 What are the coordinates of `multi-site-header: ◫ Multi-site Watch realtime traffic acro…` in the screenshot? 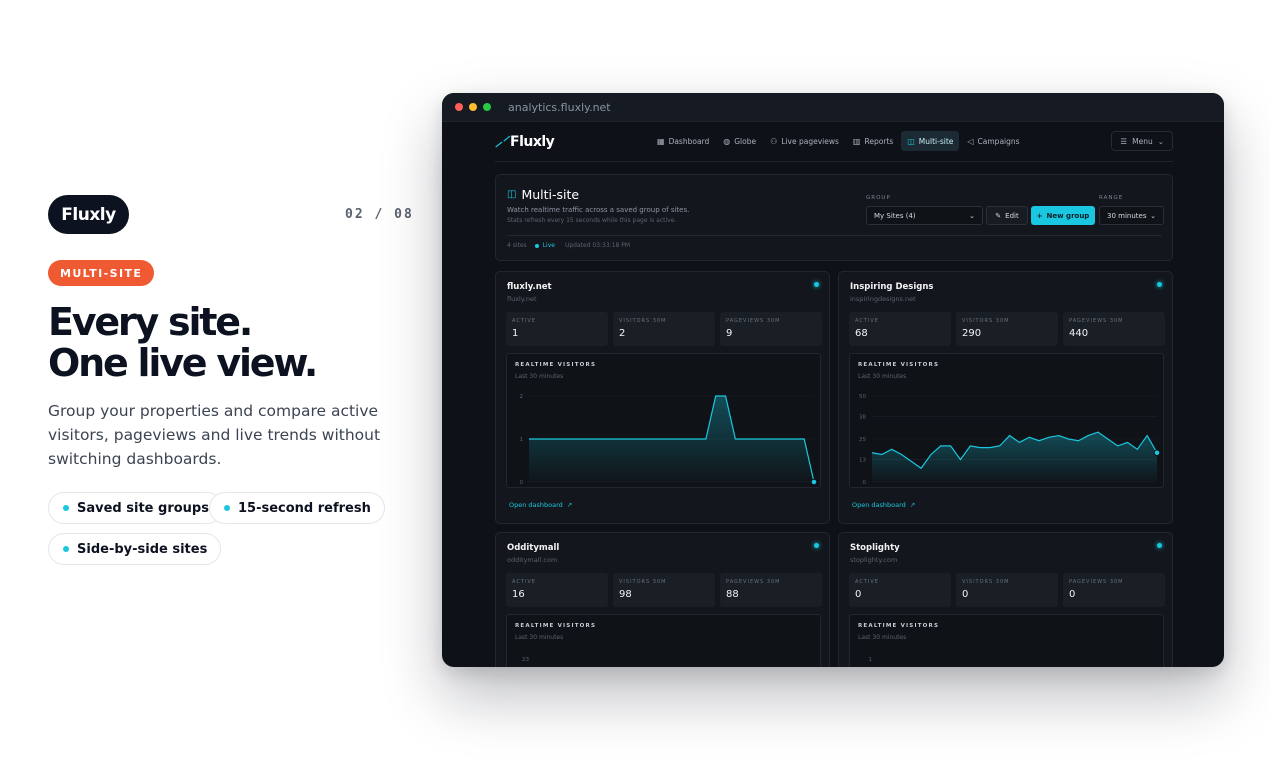 It's located at (834, 217).